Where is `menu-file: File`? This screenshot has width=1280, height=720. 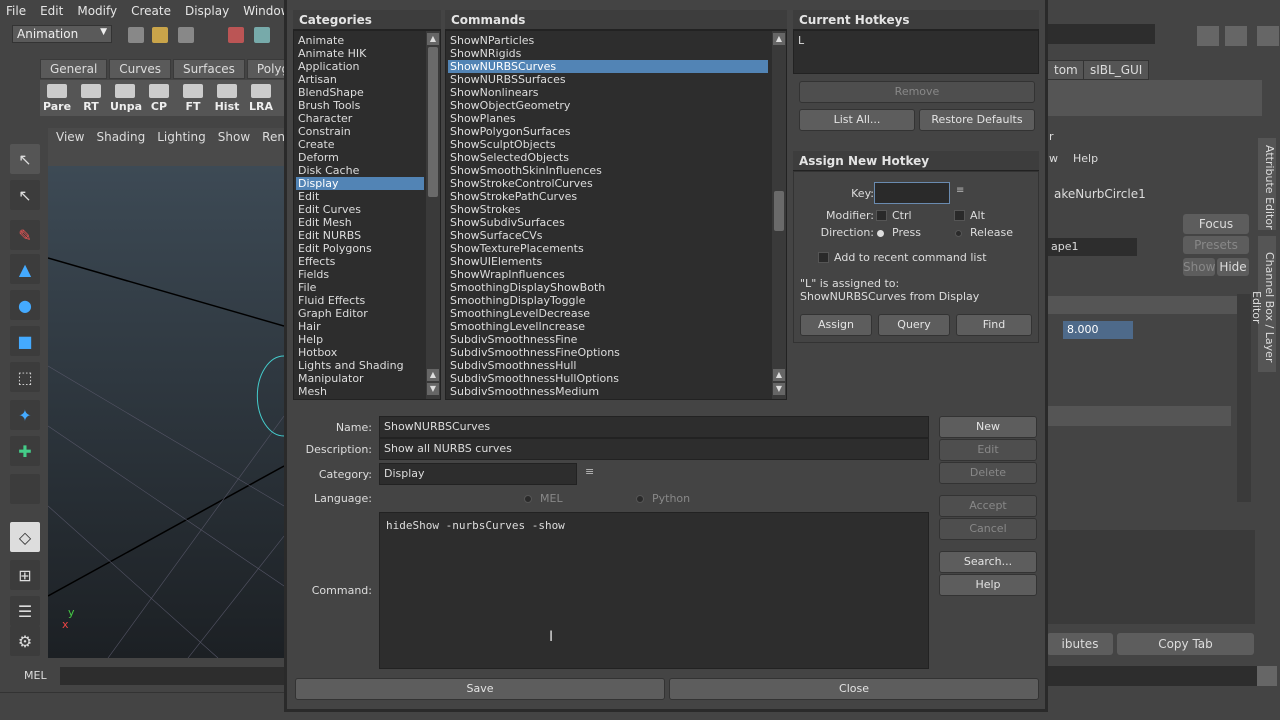 menu-file: File is located at coordinates (16, 11).